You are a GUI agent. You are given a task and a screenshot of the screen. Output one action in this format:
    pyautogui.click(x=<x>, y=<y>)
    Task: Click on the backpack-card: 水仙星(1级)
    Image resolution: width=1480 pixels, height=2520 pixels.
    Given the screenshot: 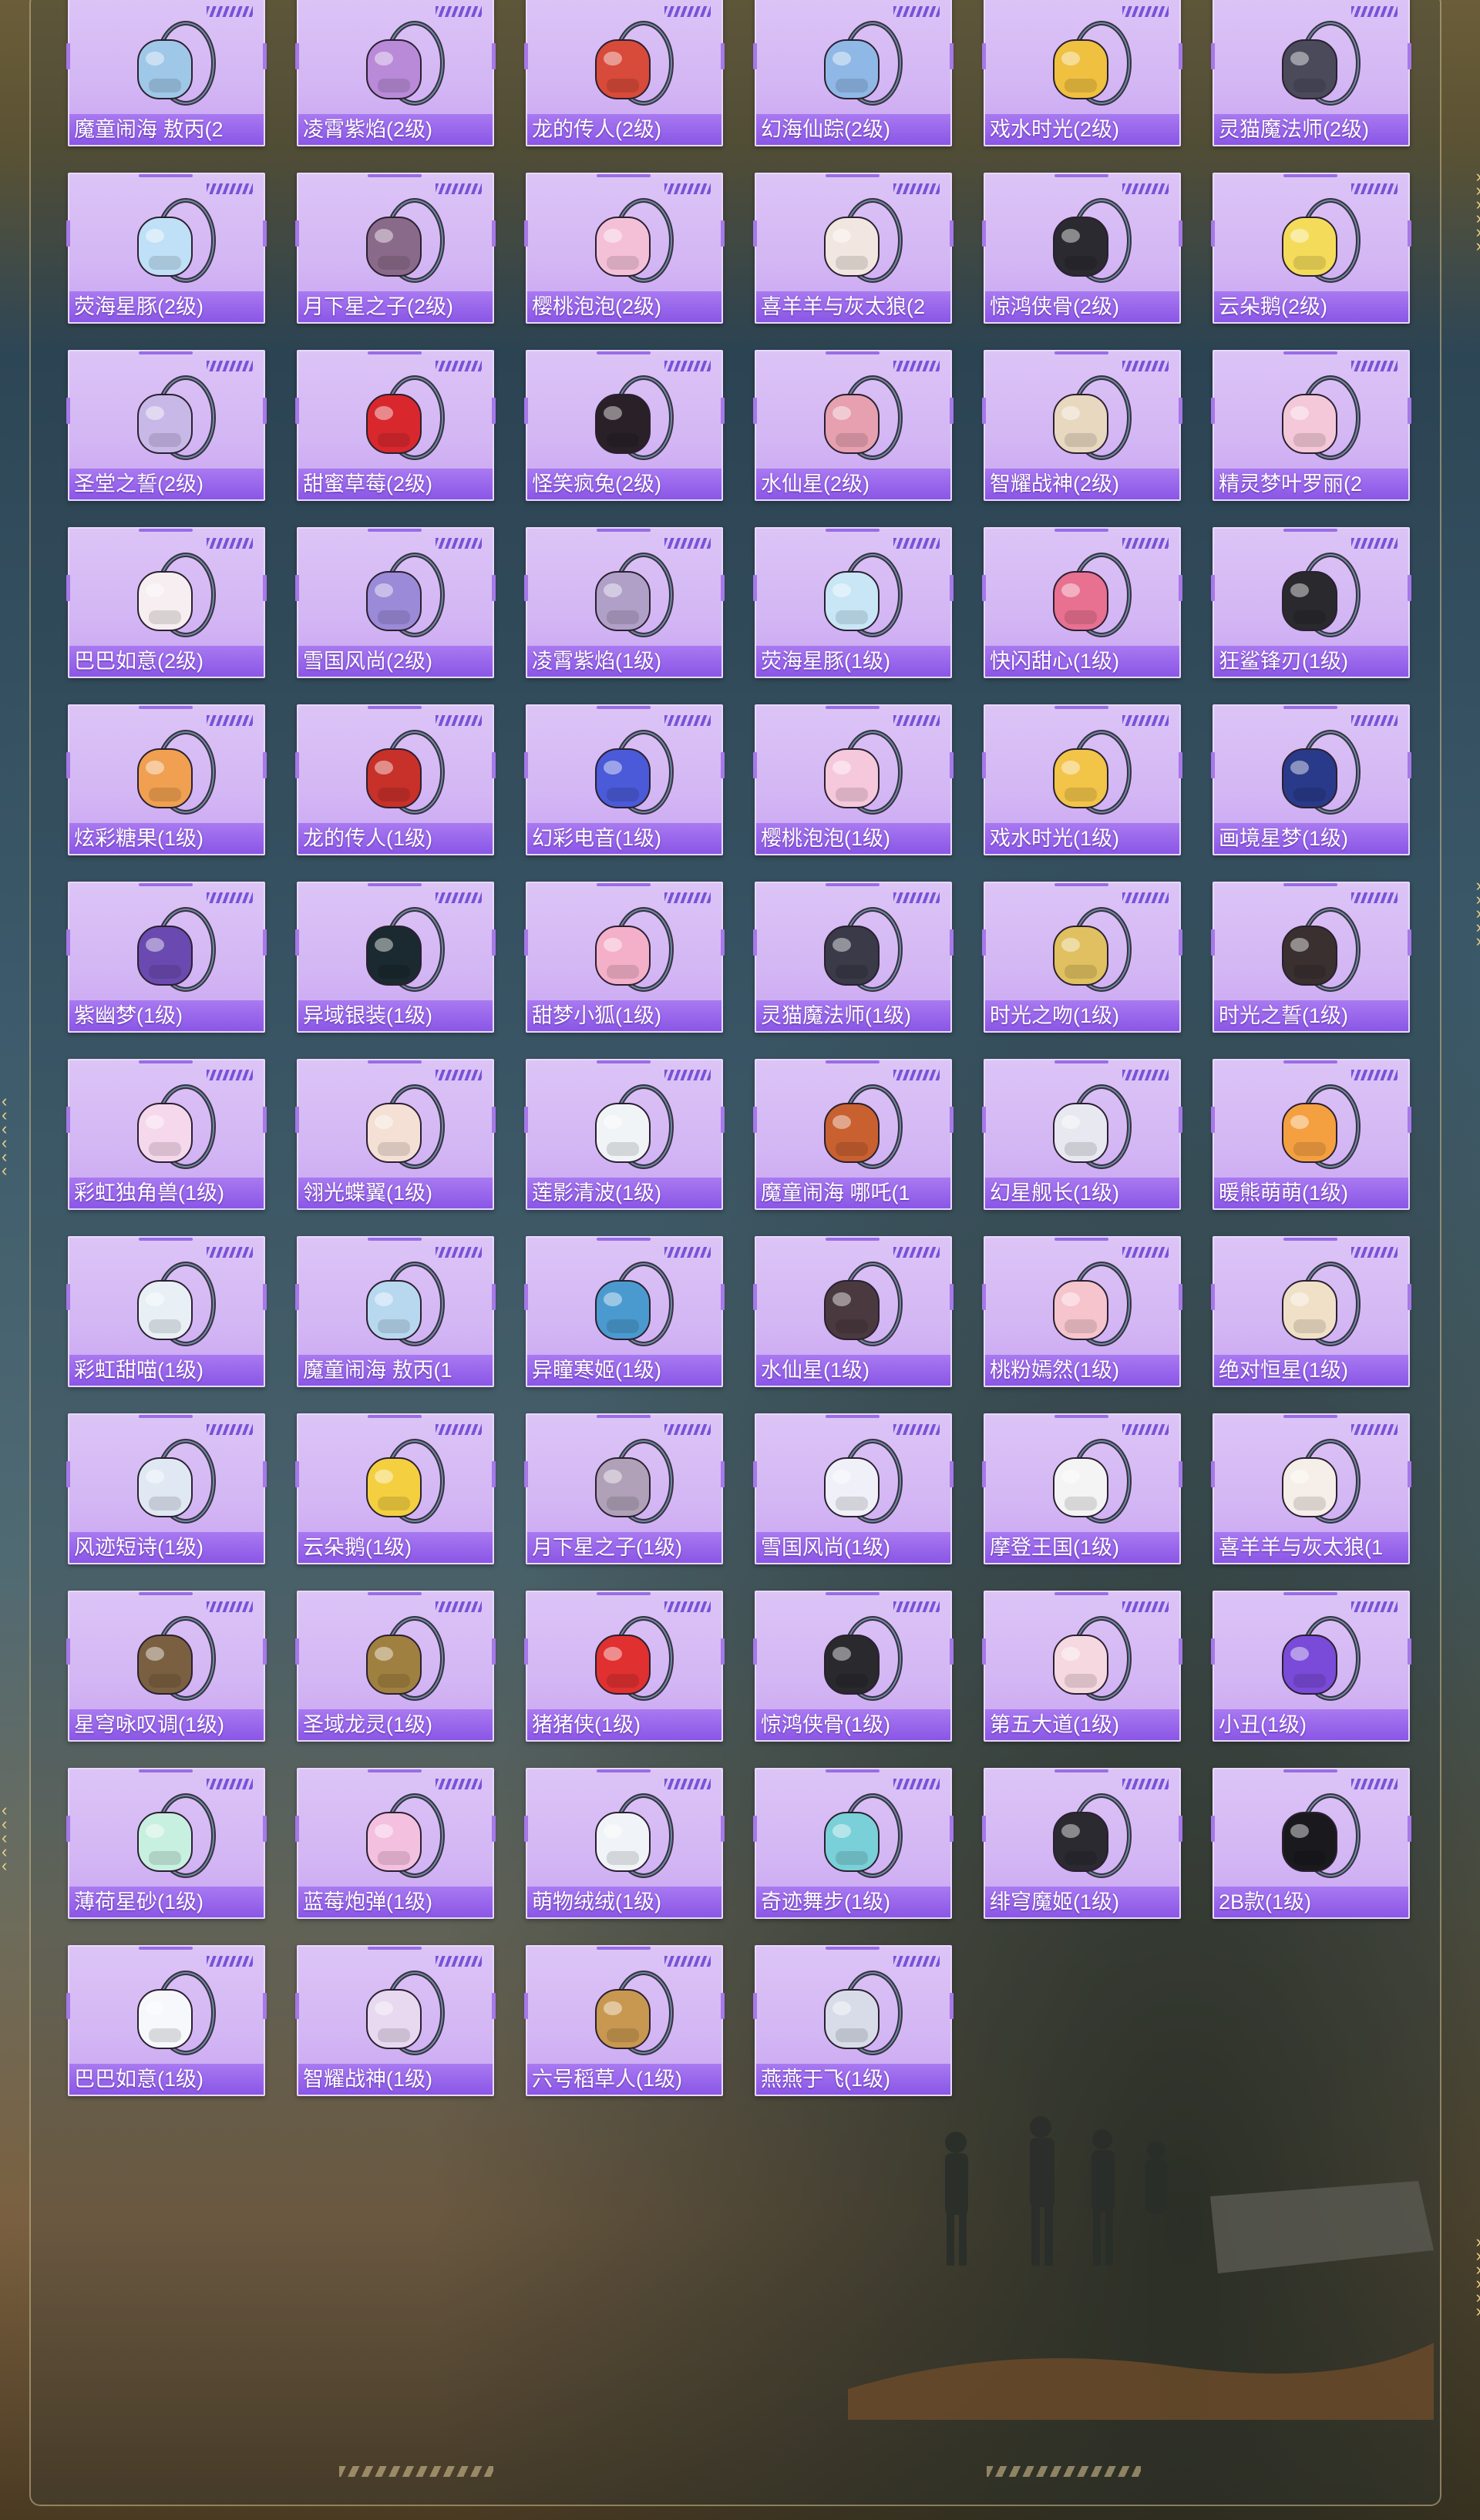 What is the action you would take?
    pyautogui.click(x=854, y=1311)
    